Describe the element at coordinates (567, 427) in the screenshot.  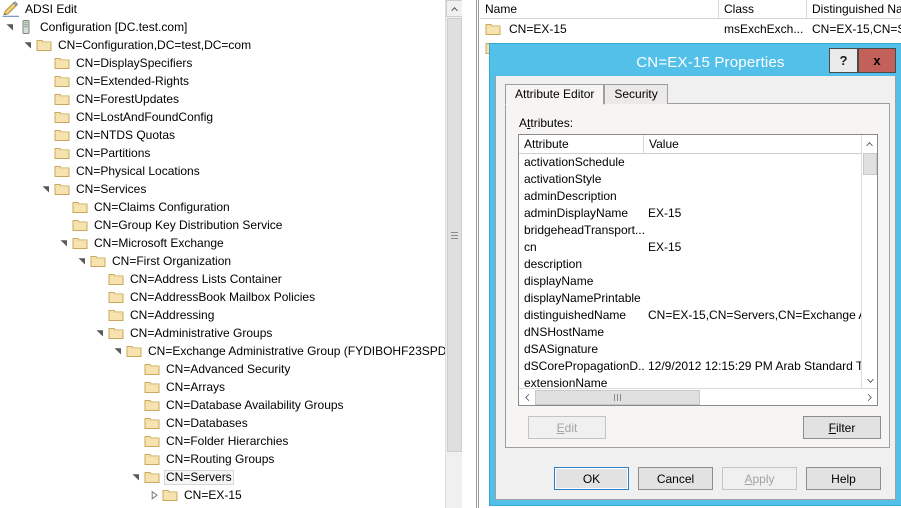
I see `edit-button: Edit` at that location.